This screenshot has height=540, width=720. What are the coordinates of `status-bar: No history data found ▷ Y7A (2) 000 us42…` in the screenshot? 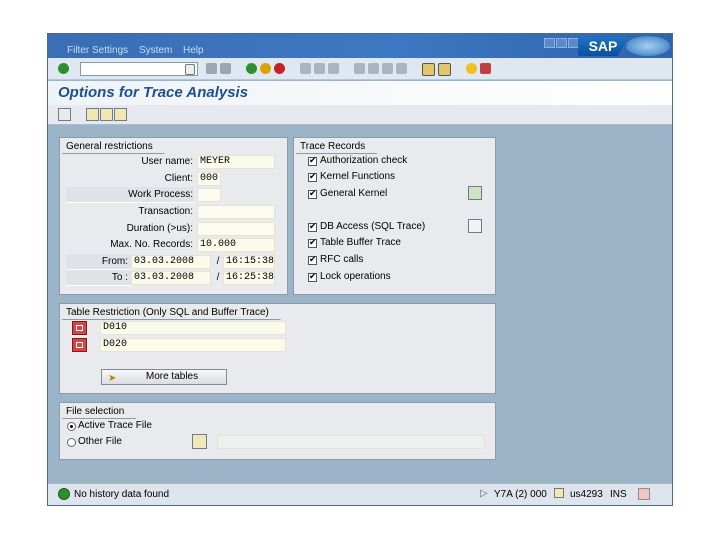 It's located at (360, 494).